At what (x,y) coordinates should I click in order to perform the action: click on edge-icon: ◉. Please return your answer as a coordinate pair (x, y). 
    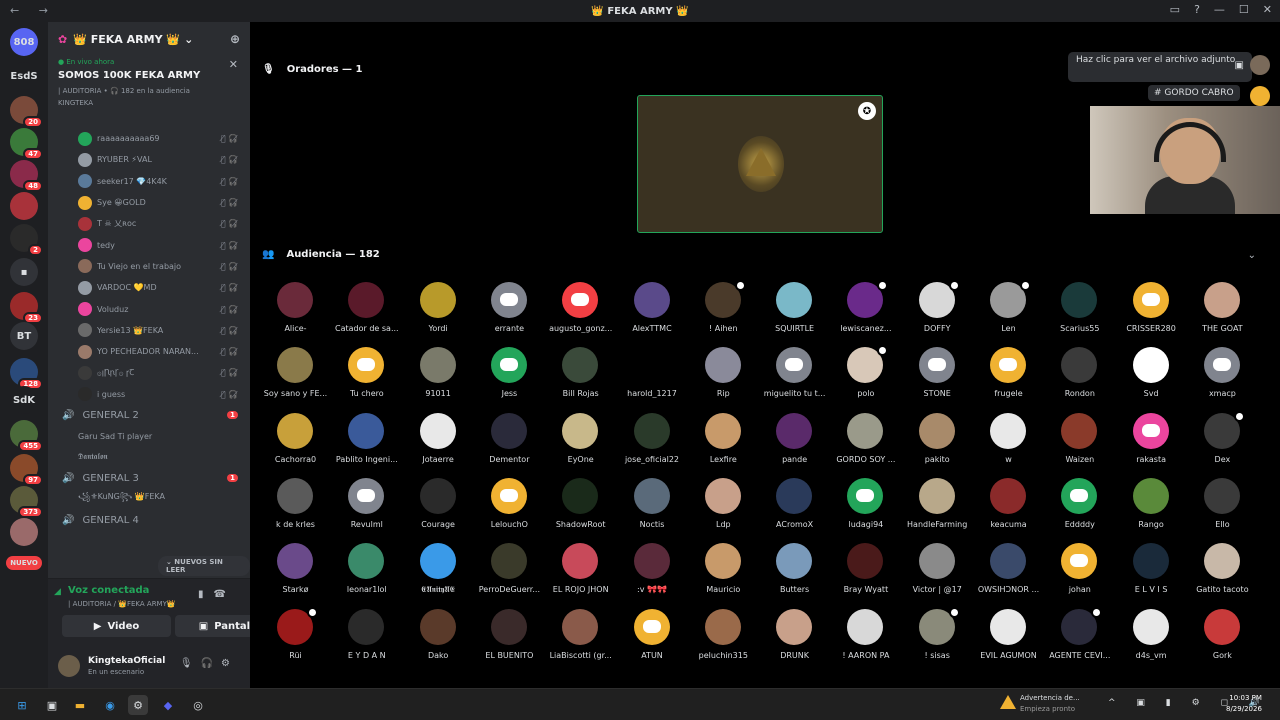
    Looking at the image, I should click on (110, 705).